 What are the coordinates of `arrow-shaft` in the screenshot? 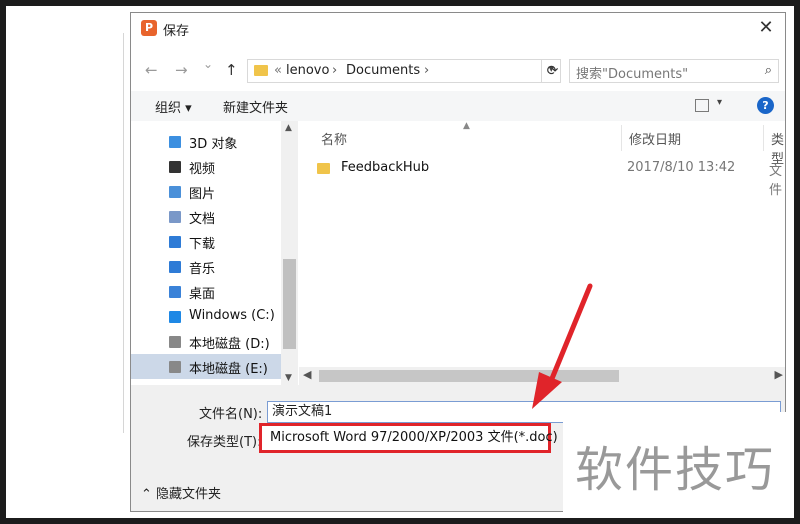 It's located at (570, 333).